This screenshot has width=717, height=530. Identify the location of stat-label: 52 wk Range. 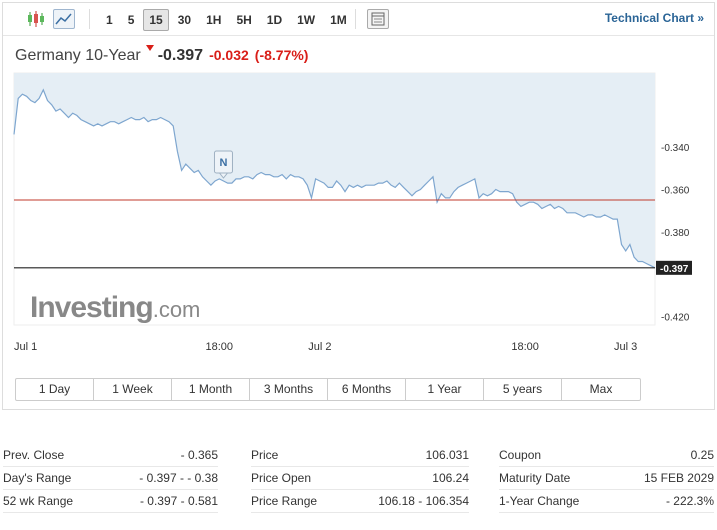
(38, 501).